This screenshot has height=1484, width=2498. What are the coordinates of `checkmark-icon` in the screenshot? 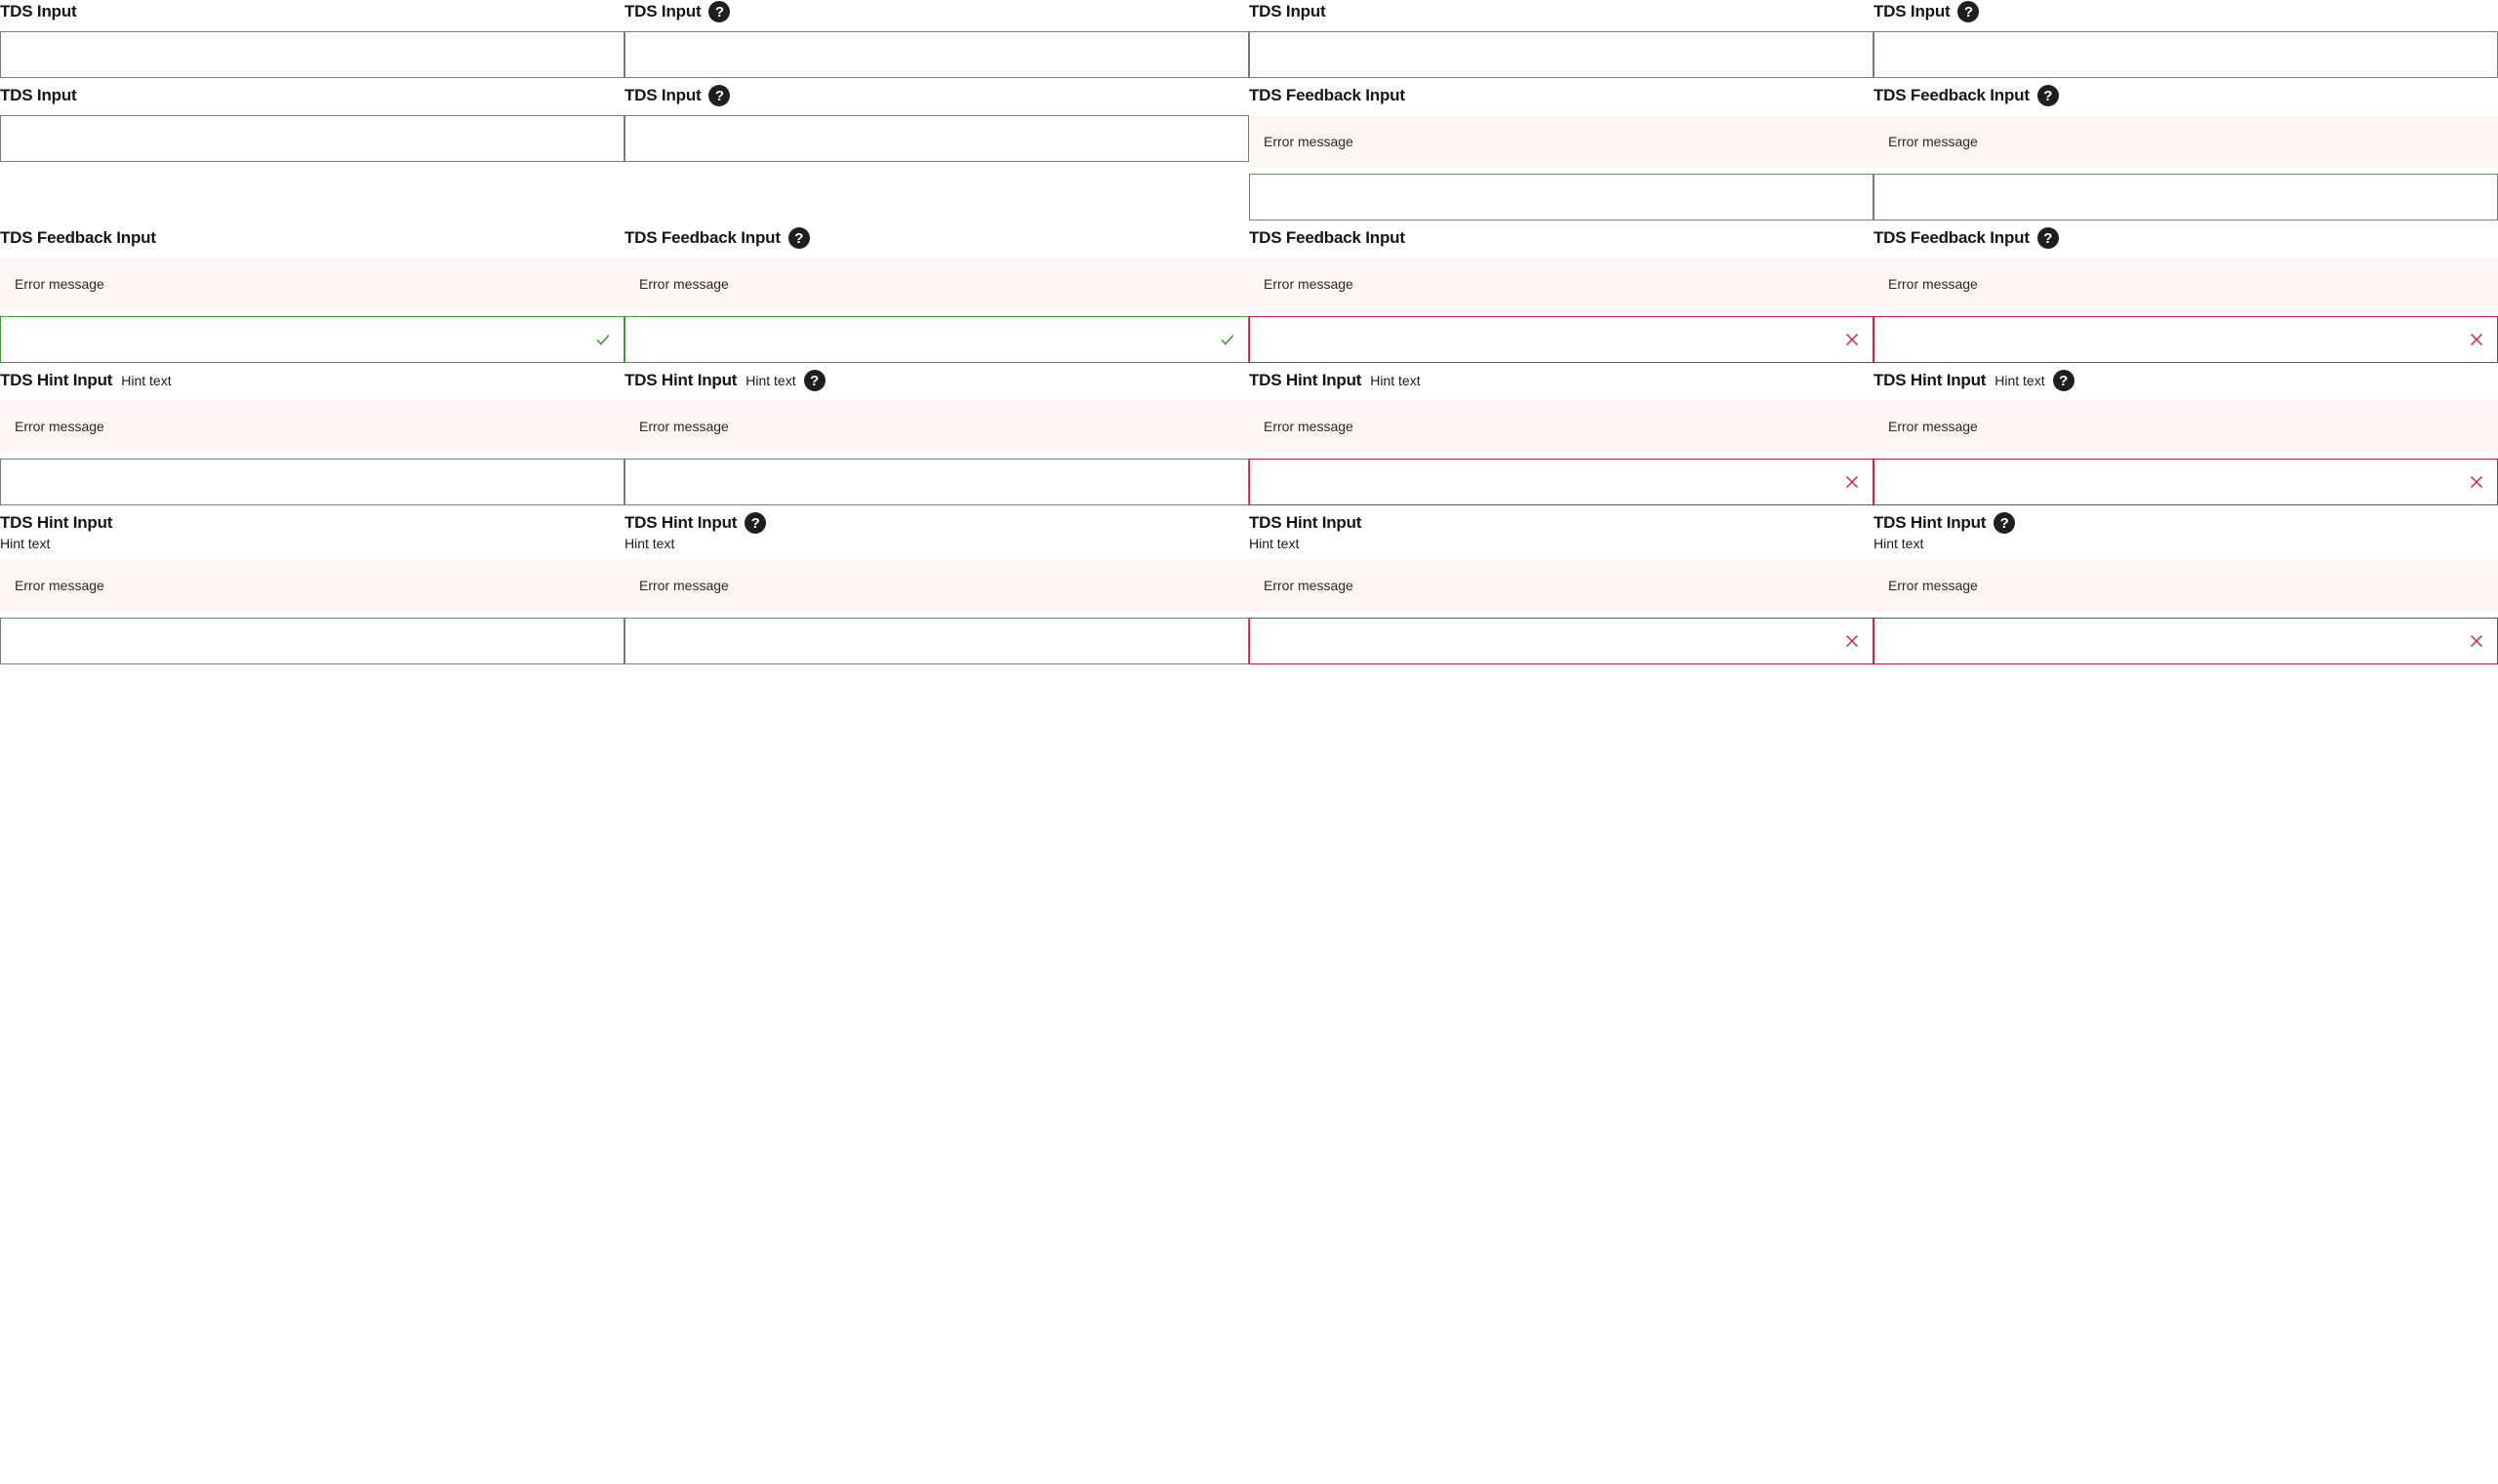 It's located at (1227, 339).